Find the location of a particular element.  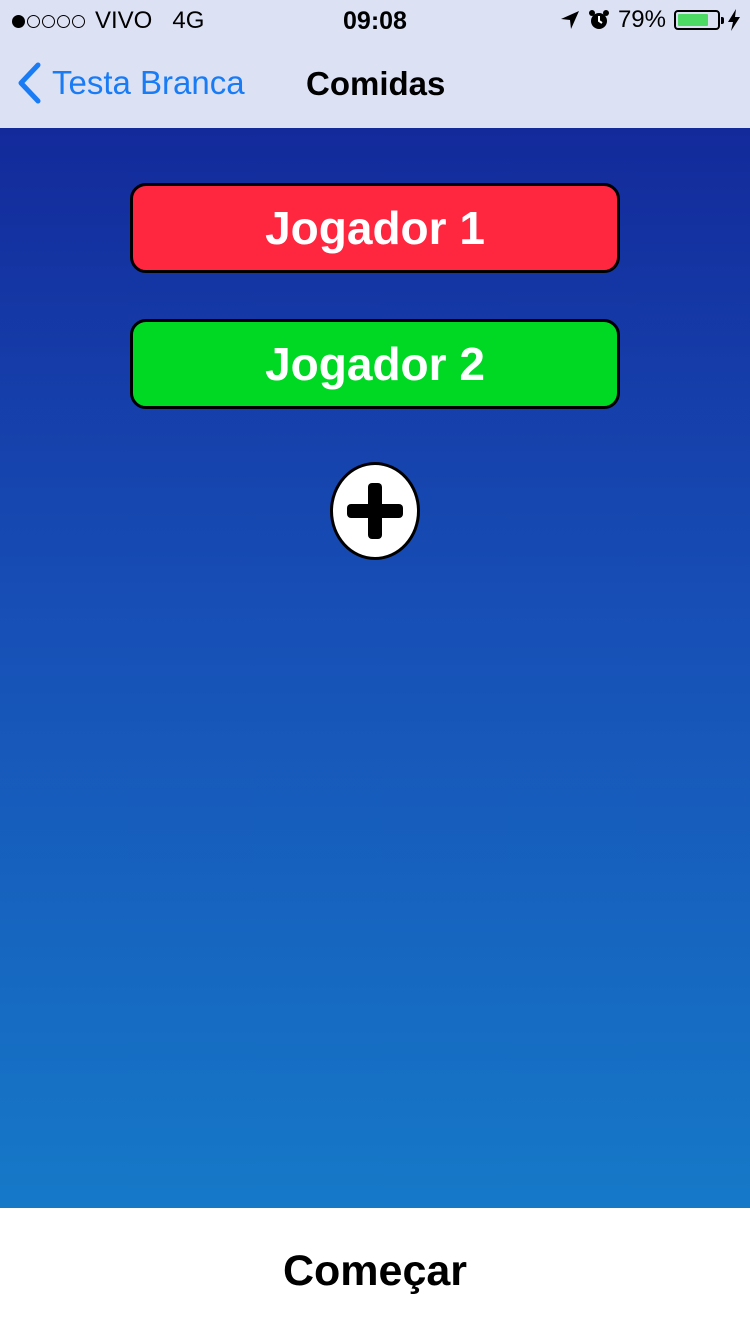

bottom-bar: Começar is located at coordinates (375, 1271).